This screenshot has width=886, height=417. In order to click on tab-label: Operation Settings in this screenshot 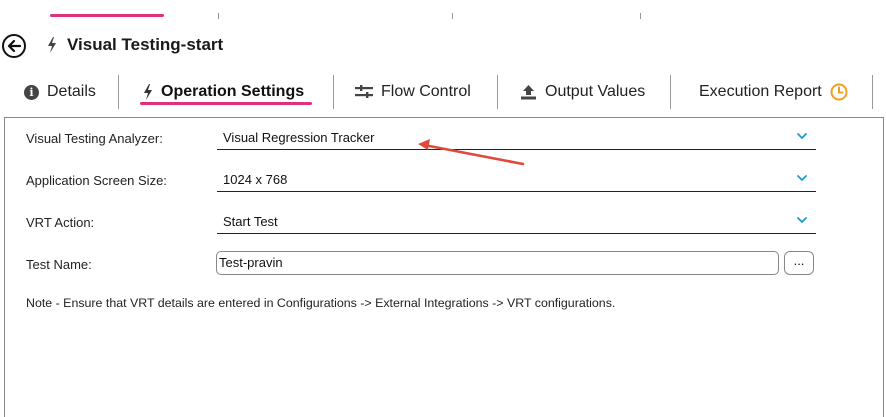, I will do `click(233, 91)`.